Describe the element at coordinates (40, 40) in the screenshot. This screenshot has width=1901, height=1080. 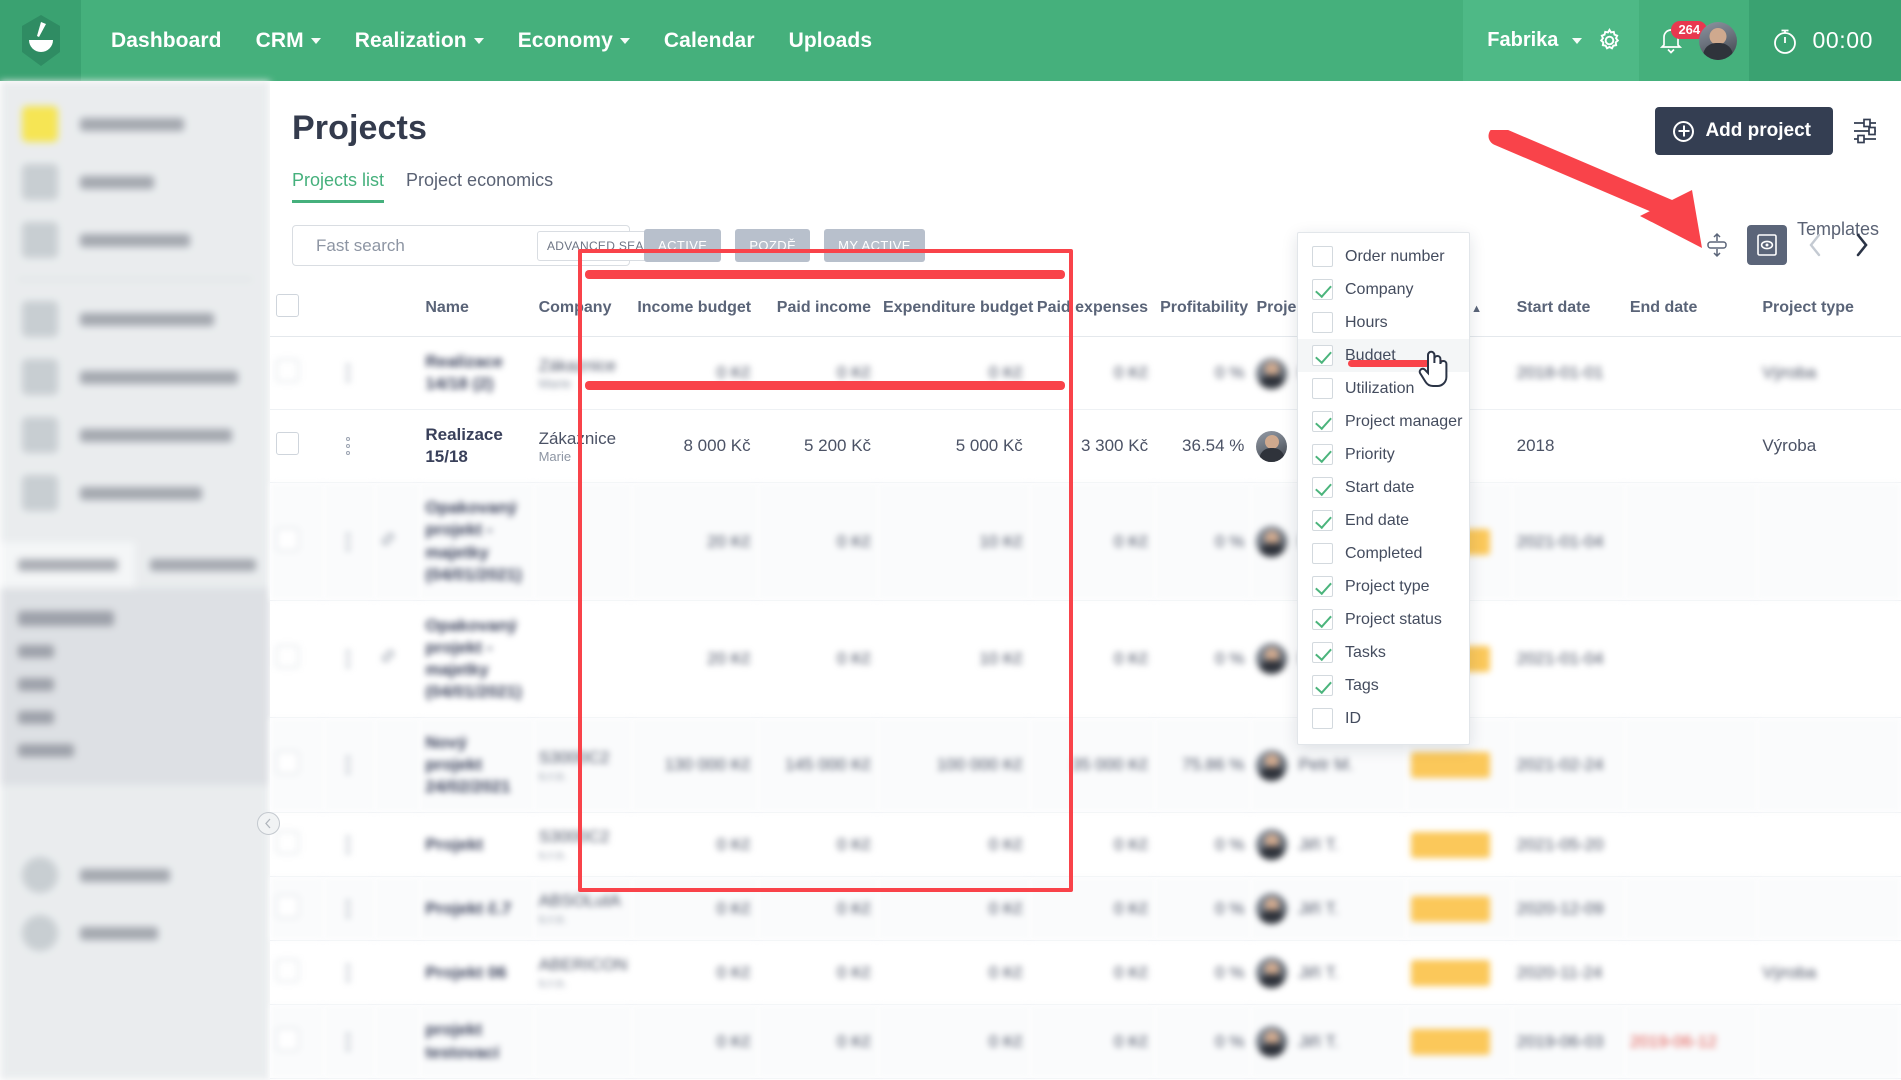
I see `app-logo` at that location.